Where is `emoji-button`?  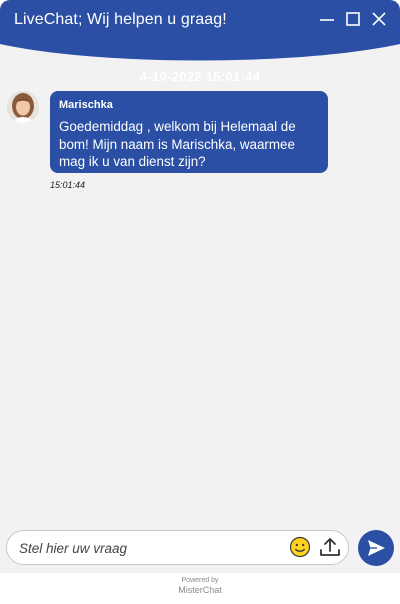
emoji-button is located at coordinates (300, 547).